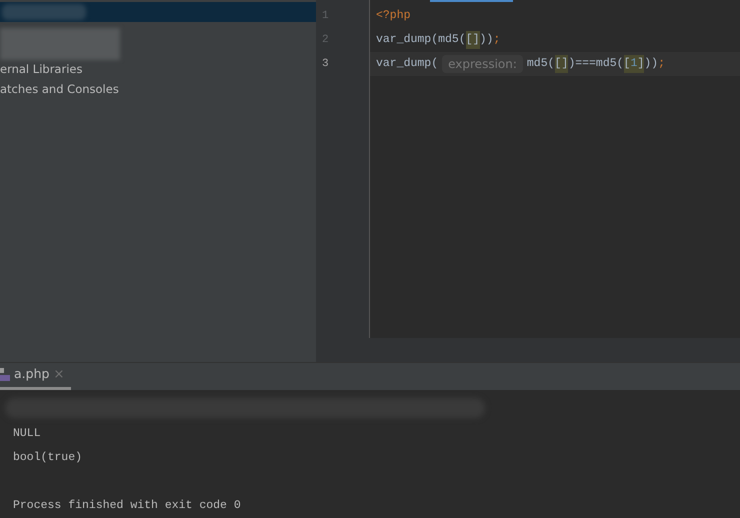  Describe the element at coordinates (158, 12) in the screenshot. I see `selected-tree-row` at that location.